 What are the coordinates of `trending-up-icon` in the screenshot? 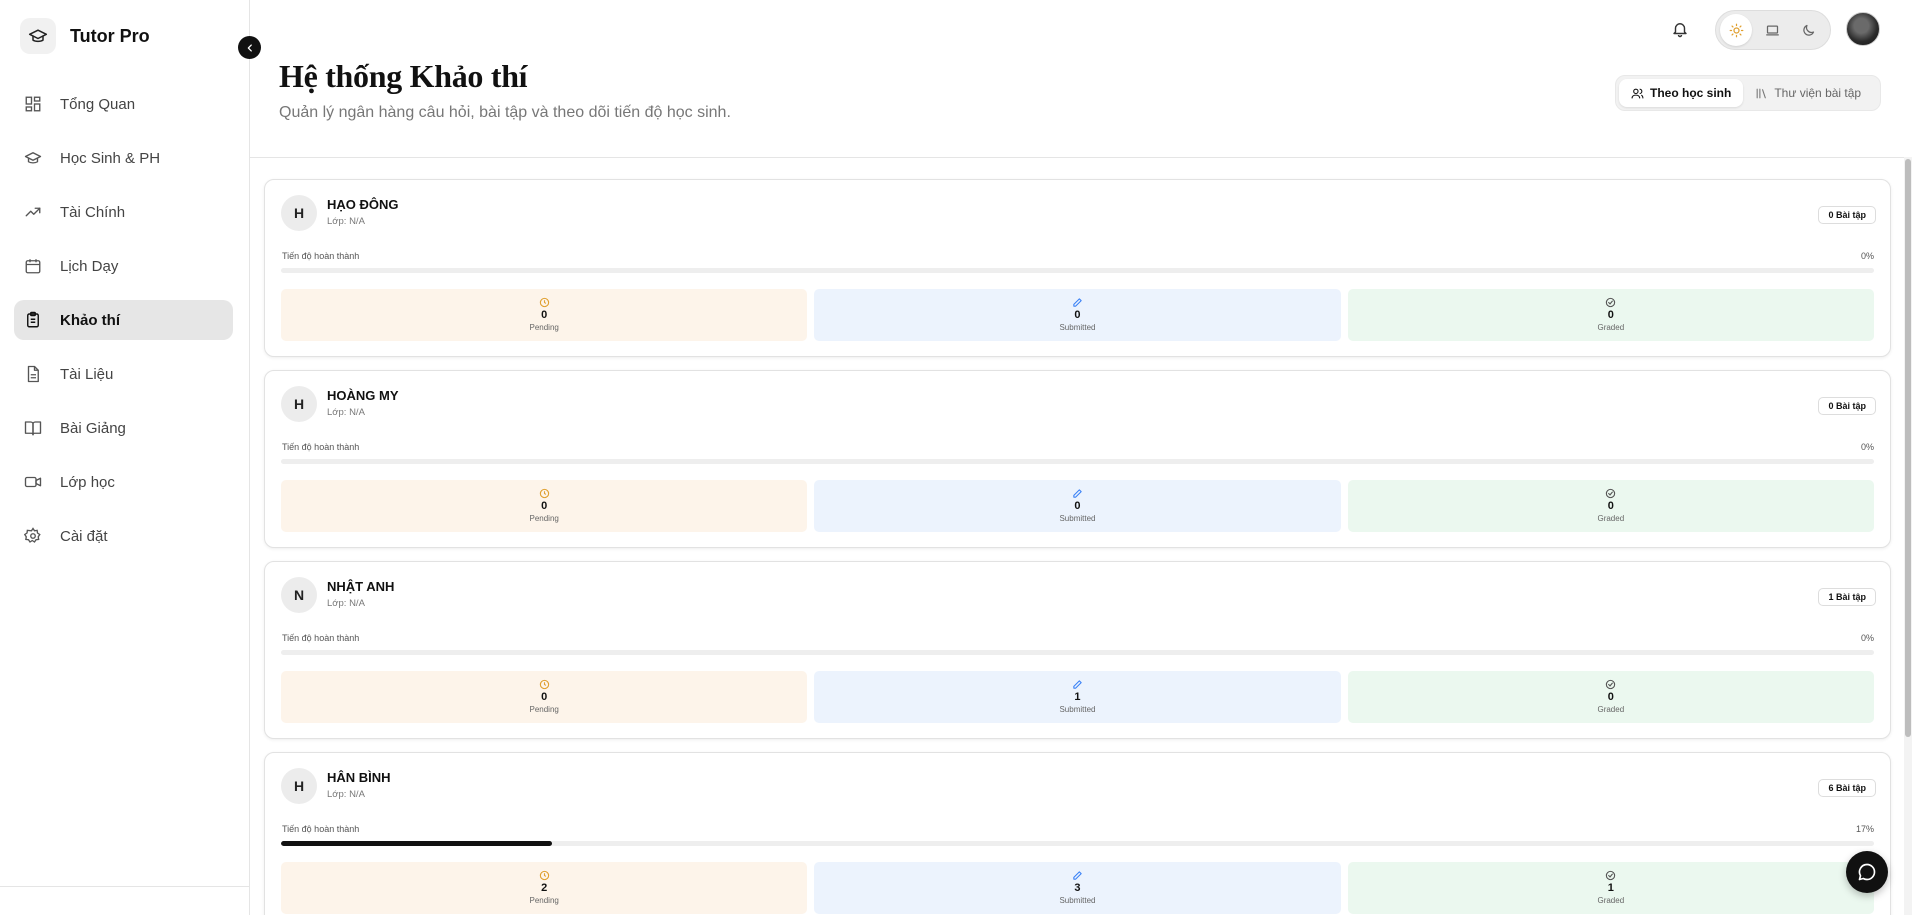 It's located at (33, 212).